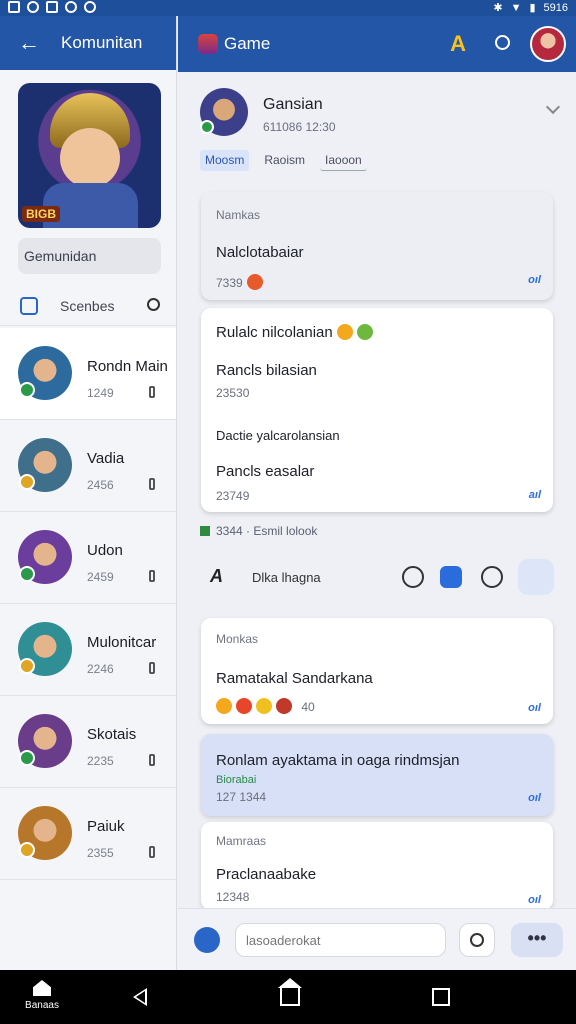 The height and width of the screenshot is (1024, 576). I want to click on status-notifications, so click(52, 7).